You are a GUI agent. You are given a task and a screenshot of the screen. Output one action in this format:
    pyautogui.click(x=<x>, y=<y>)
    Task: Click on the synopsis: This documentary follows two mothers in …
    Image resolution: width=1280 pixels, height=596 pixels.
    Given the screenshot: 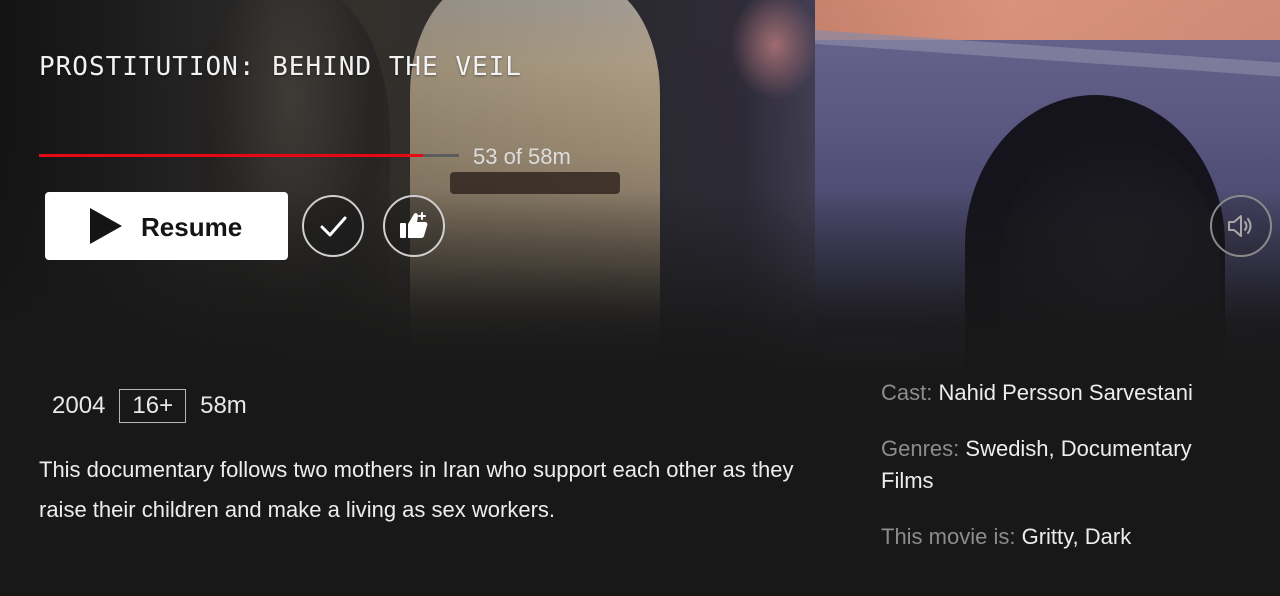 What is the action you would take?
    pyautogui.click(x=416, y=489)
    